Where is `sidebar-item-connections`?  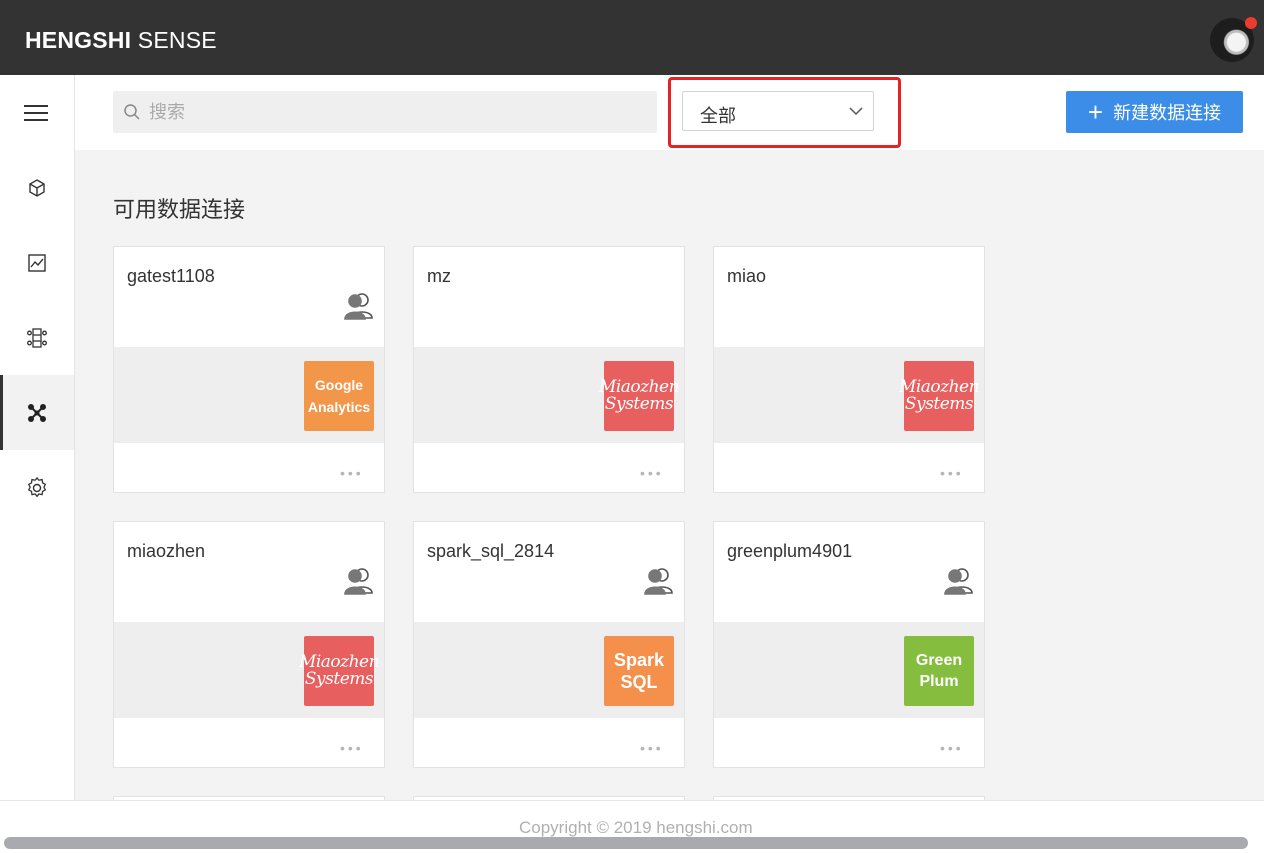
sidebar-item-connections is located at coordinates (37, 412).